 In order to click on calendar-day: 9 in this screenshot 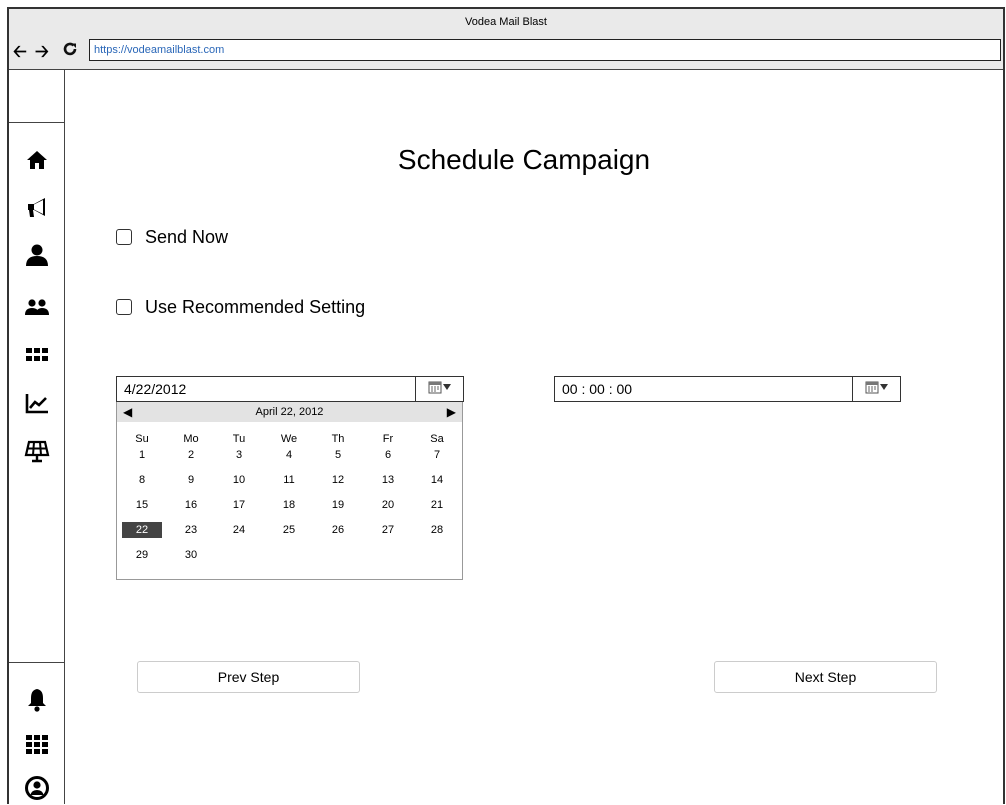, I will do `click(191, 480)`.